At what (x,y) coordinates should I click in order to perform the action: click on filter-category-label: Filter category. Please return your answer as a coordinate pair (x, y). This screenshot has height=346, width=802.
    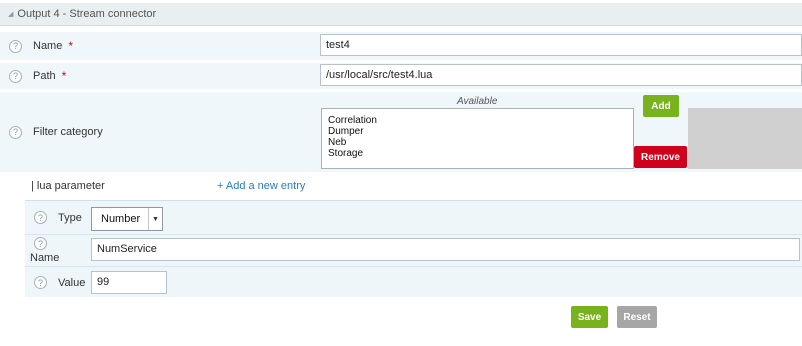
    Looking at the image, I should click on (68, 132).